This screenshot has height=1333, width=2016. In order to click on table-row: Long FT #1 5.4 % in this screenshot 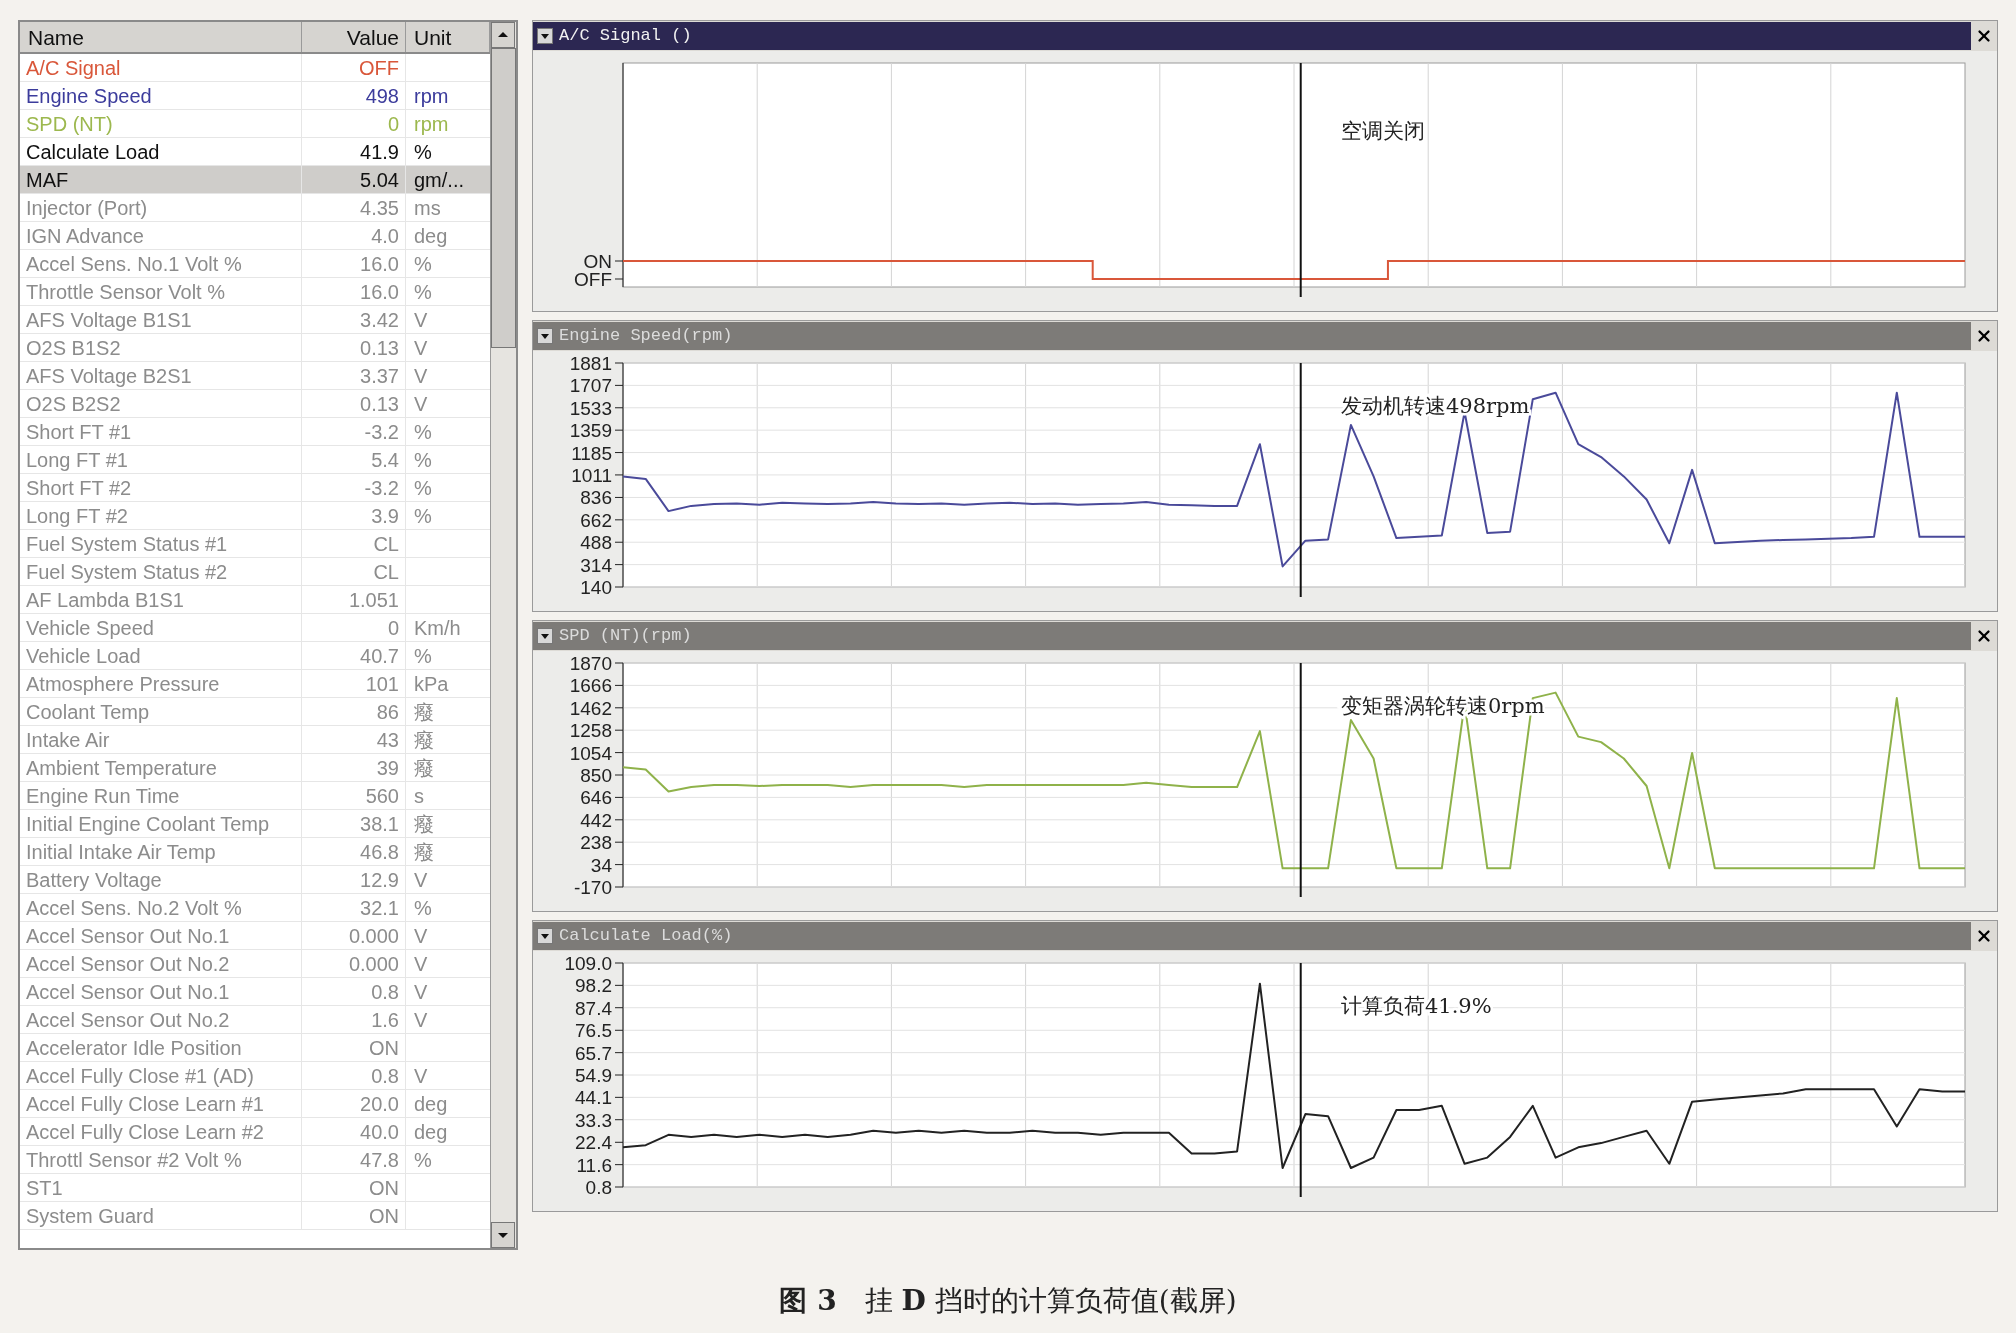, I will do `click(255, 460)`.